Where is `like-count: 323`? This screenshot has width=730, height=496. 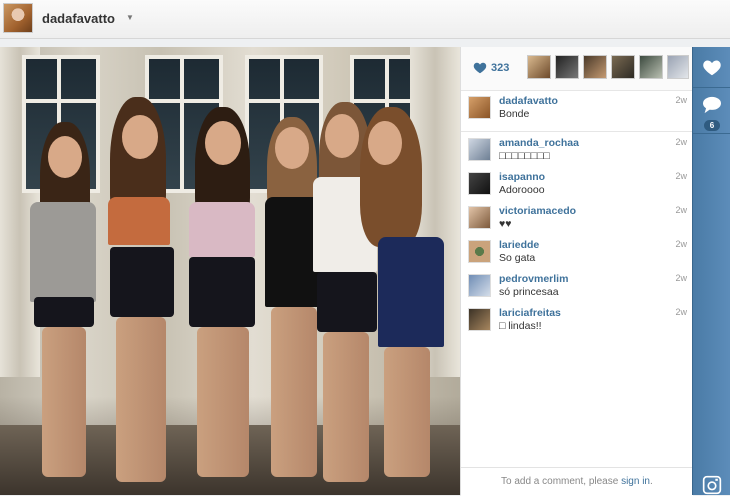
like-count: 323 is located at coordinates (500, 68).